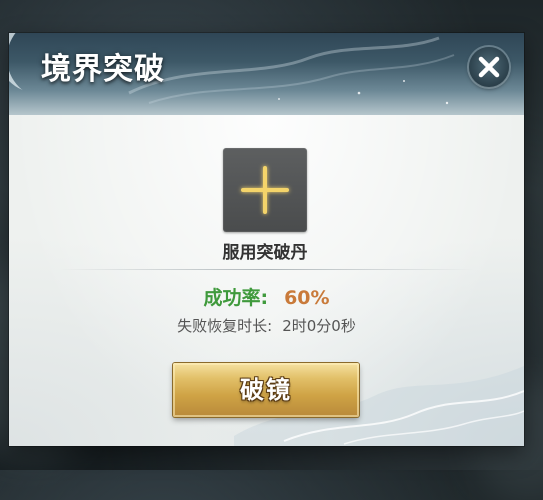 Image resolution: width=543 pixels, height=500 pixels. I want to click on breakthrough-button-label: 破镜, so click(266, 389).